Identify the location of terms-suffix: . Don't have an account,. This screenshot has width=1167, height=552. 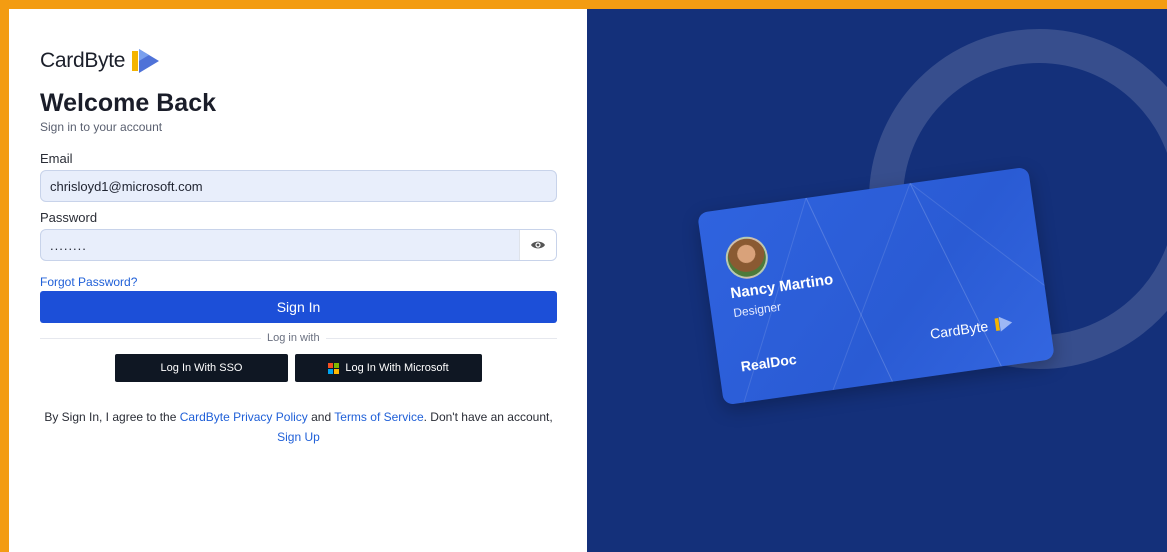
(488, 417).